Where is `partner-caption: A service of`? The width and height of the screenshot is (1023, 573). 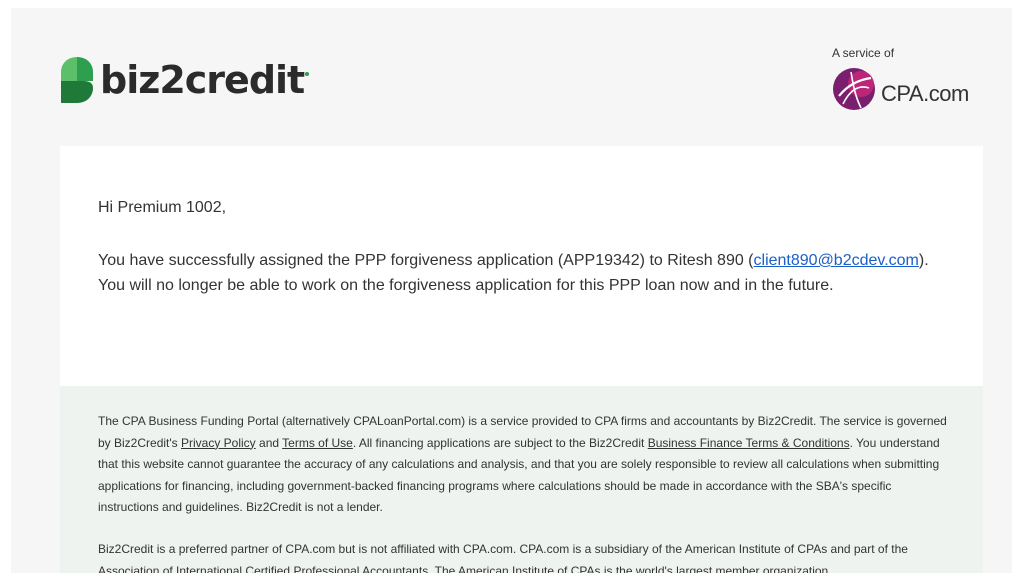 partner-caption: A service of is located at coordinates (863, 53).